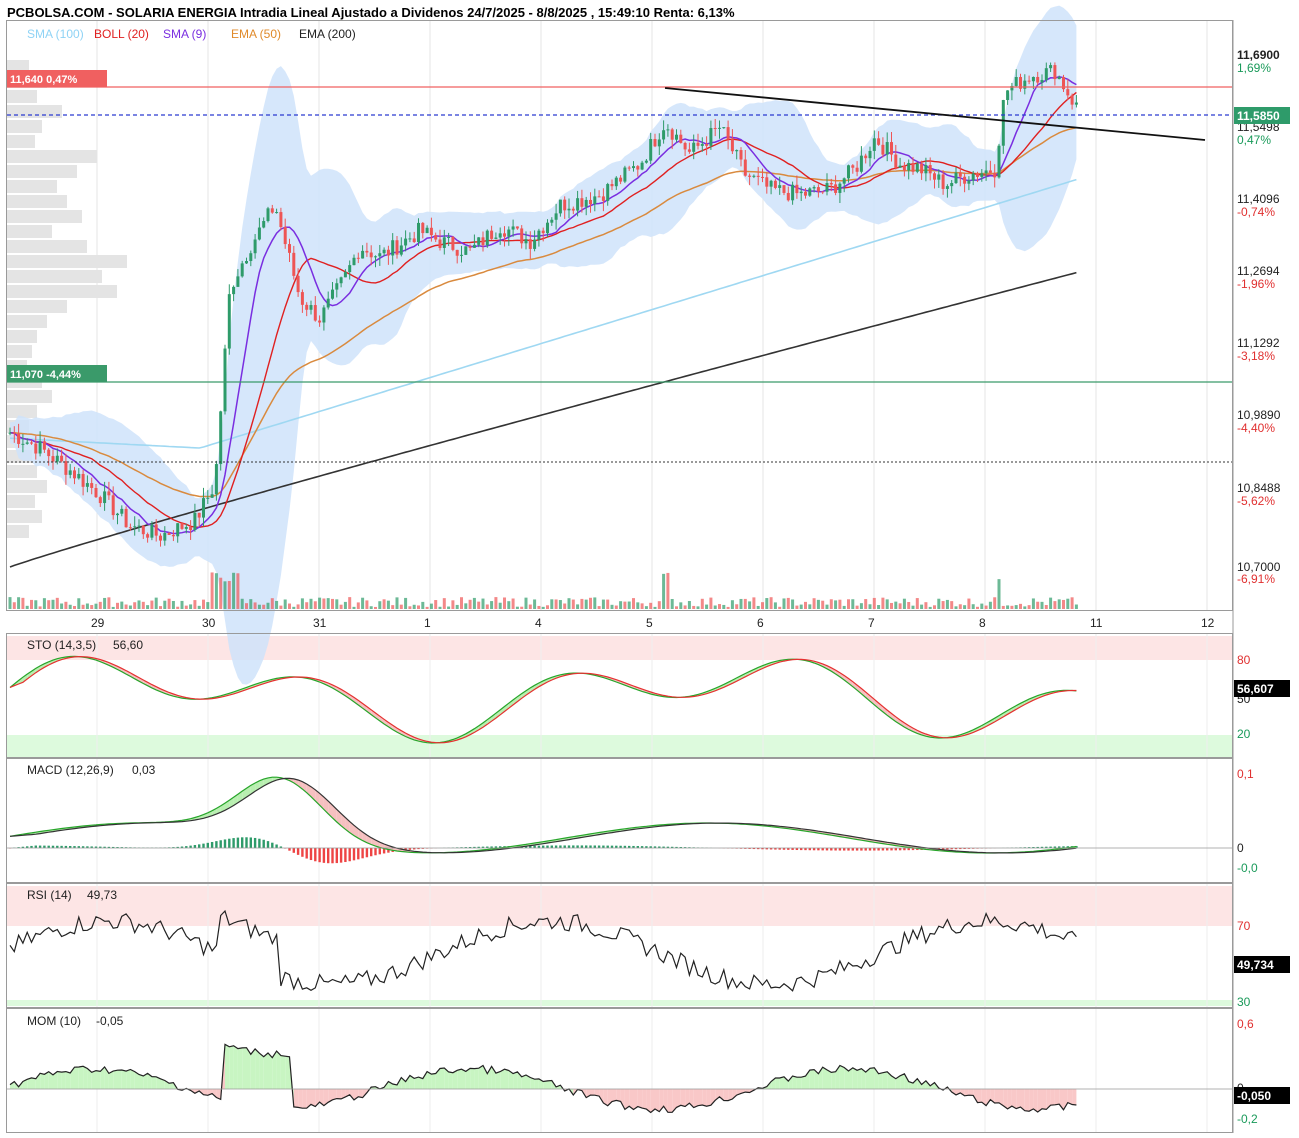  I want to click on rsi-value: 49,73, so click(102, 895).